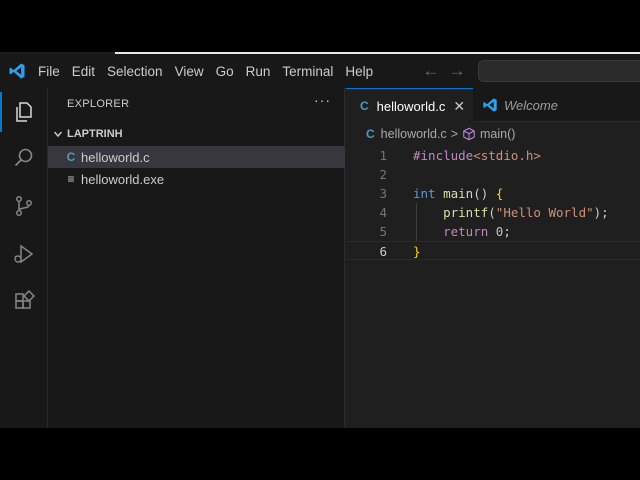 The height and width of the screenshot is (480, 640). I want to click on code-text: }, so click(417, 251).